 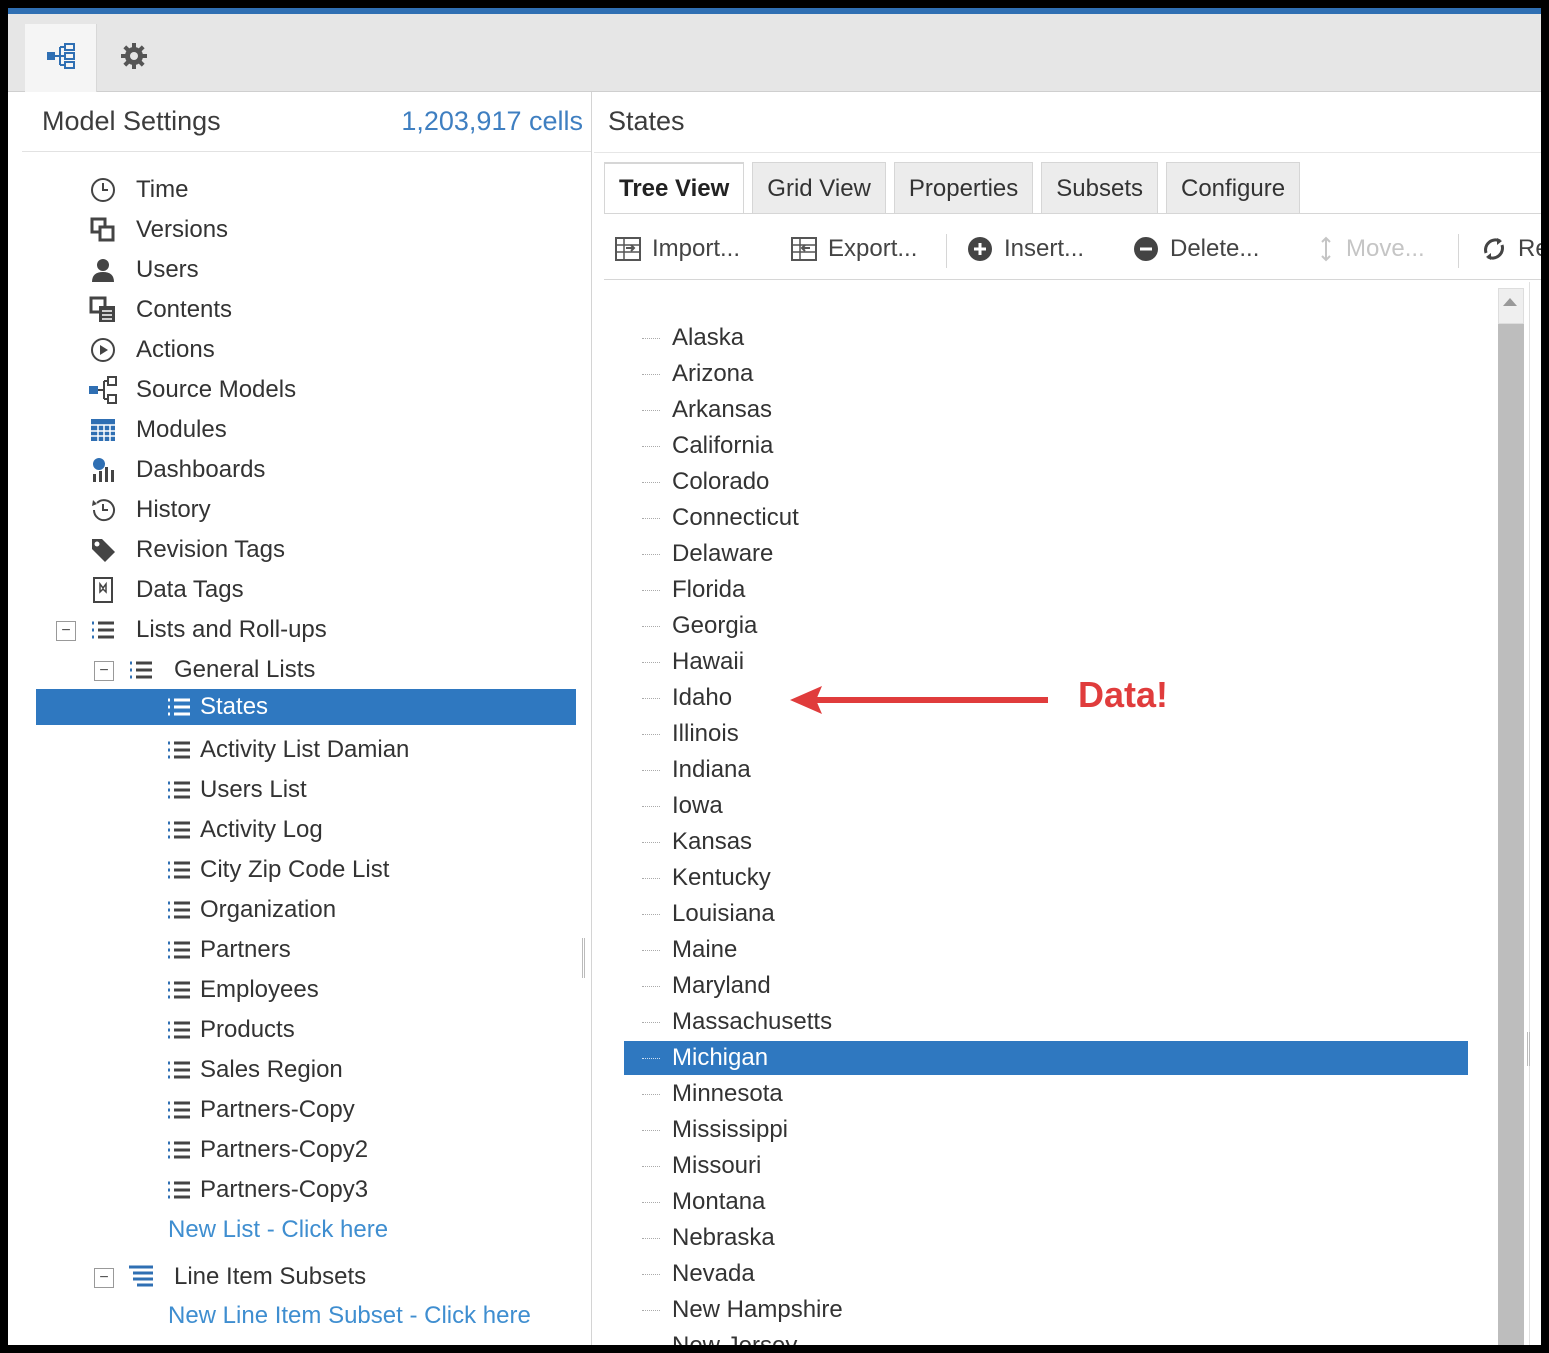 I want to click on new-line-item-subset-link: New Line Item Subset - Click here, so click(x=349, y=1316).